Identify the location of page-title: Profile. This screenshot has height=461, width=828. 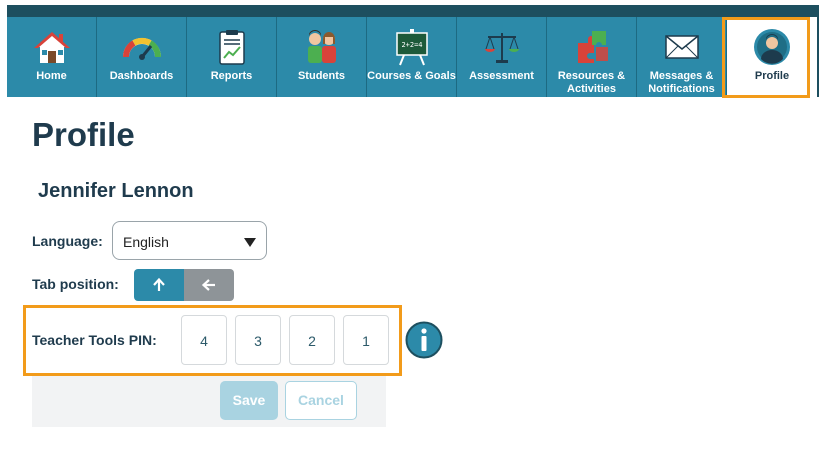
(83, 134).